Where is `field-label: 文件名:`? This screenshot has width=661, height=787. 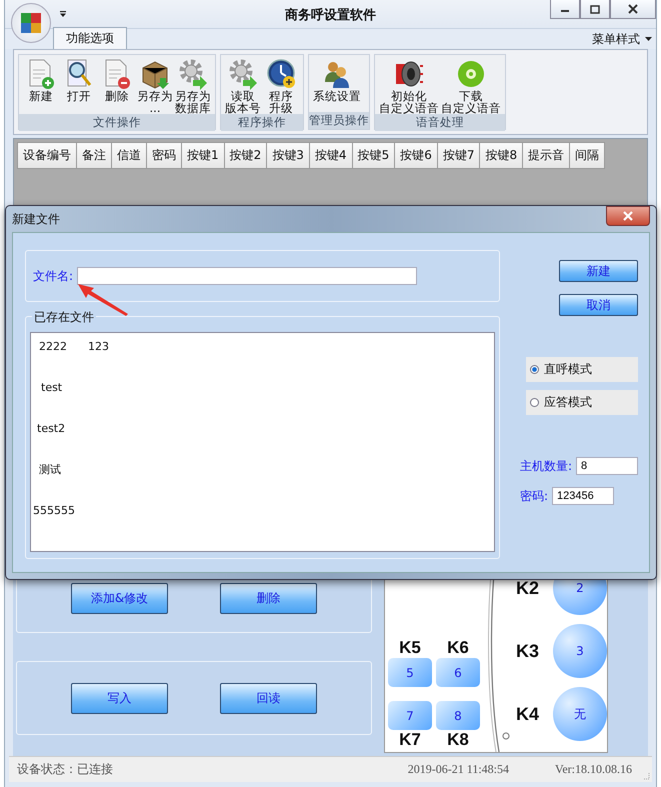 field-label: 文件名: is located at coordinates (53, 276).